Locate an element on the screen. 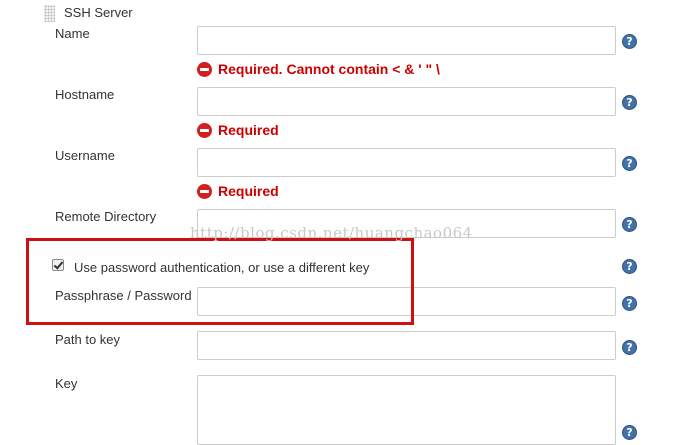 The width and height of the screenshot is (681, 445). name-error-text: Required. Cannot contain < & ' " \ is located at coordinates (329, 69).